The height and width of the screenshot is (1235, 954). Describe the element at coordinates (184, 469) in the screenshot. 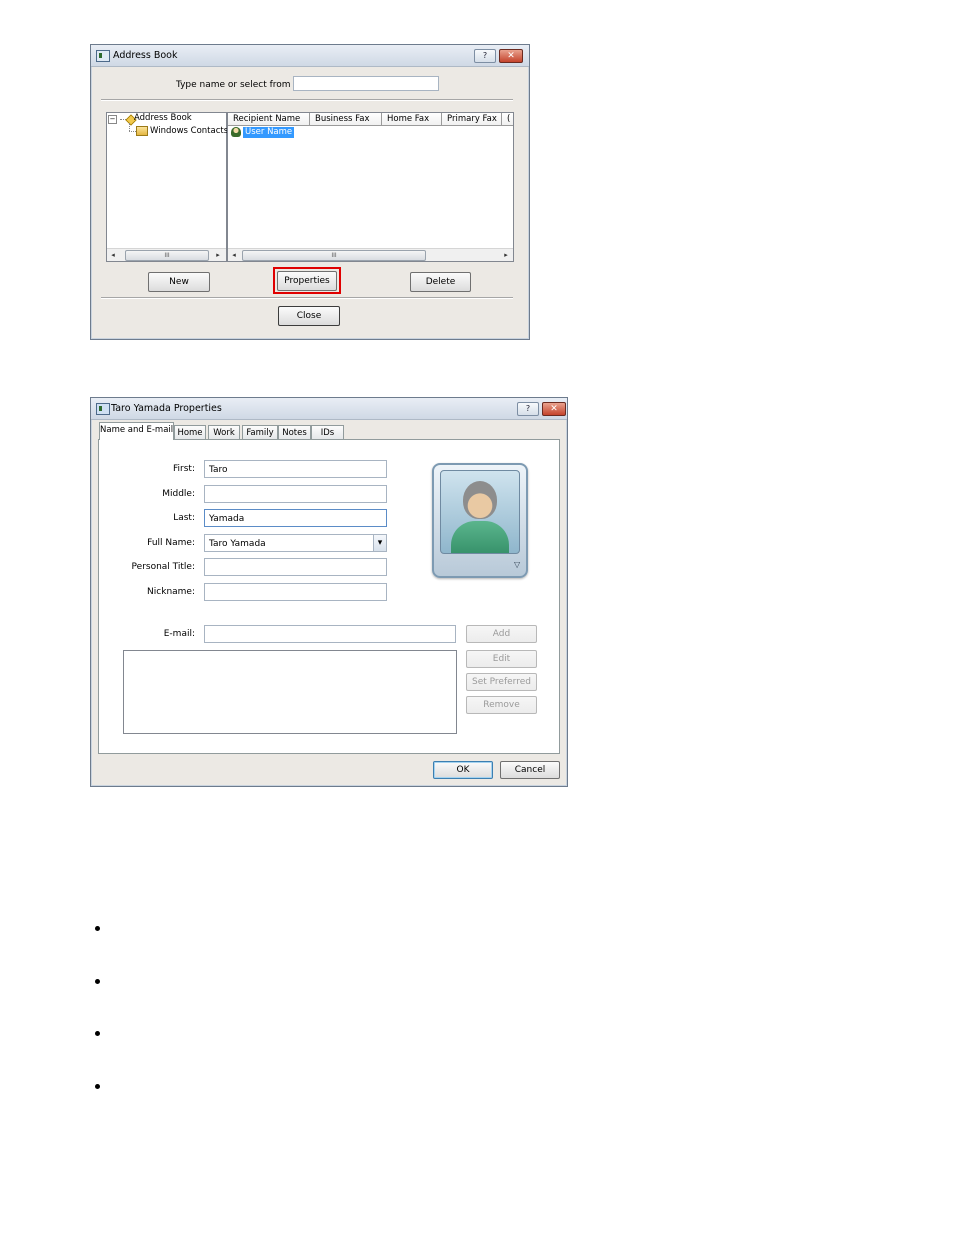

I see `first-label: First:` at that location.